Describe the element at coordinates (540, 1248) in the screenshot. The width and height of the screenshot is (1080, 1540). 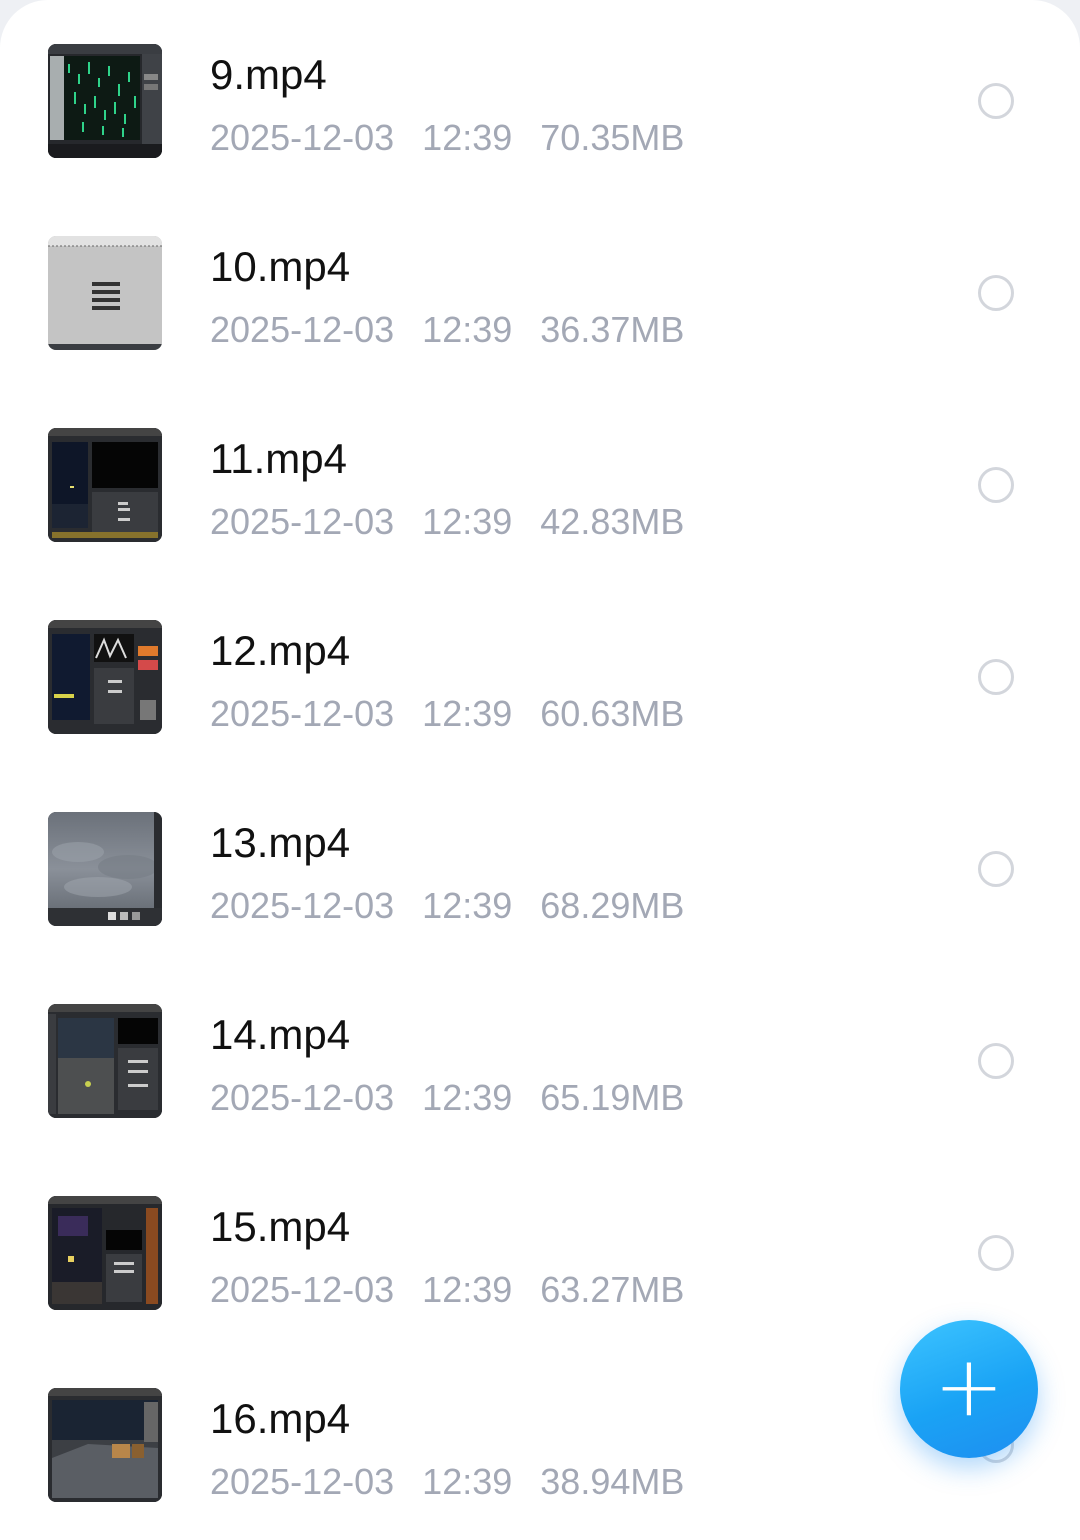
I see `list-item: 15.mp4 2025-12-03 12:39 63.27MB` at that location.